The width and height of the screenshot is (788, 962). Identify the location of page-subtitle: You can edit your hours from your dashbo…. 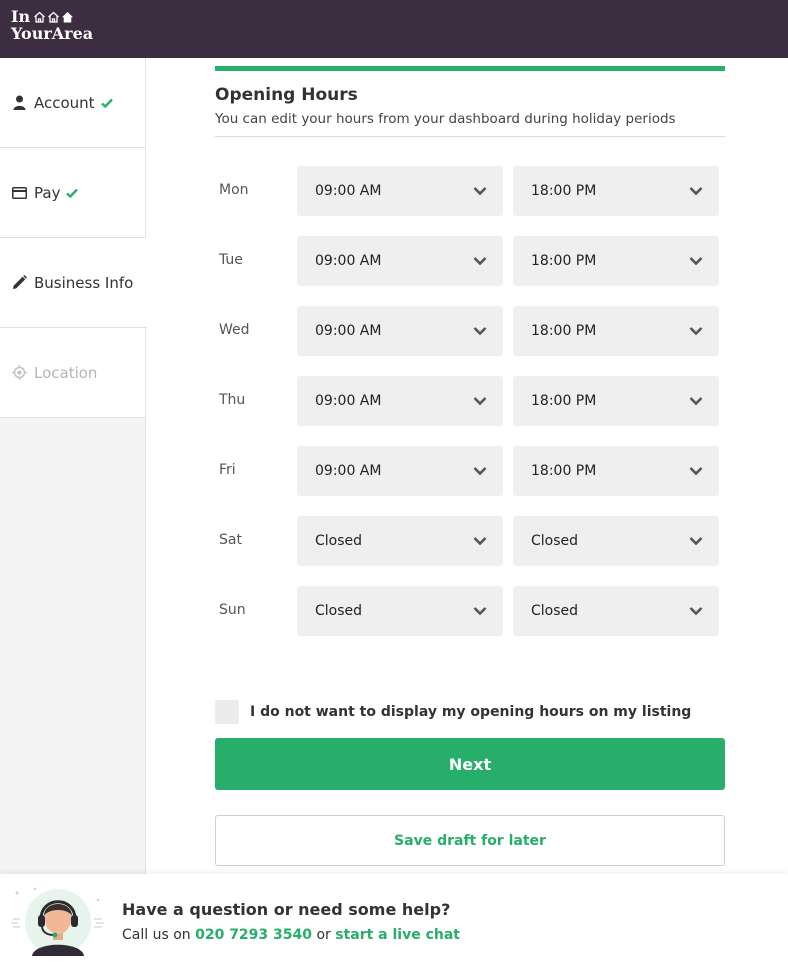
(445, 119).